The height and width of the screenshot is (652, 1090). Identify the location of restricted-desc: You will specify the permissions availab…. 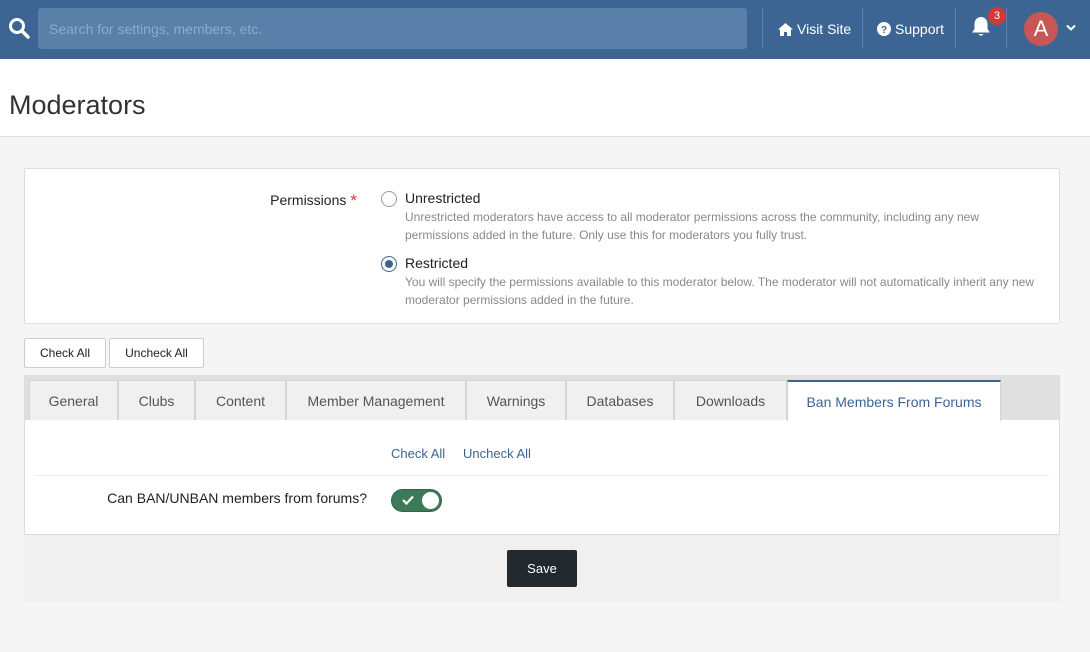
(719, 291).